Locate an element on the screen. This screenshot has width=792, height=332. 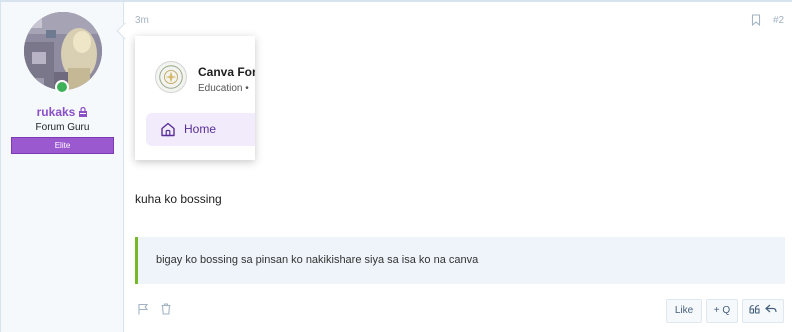
like-button: Like is located at coordinates (684, 311).